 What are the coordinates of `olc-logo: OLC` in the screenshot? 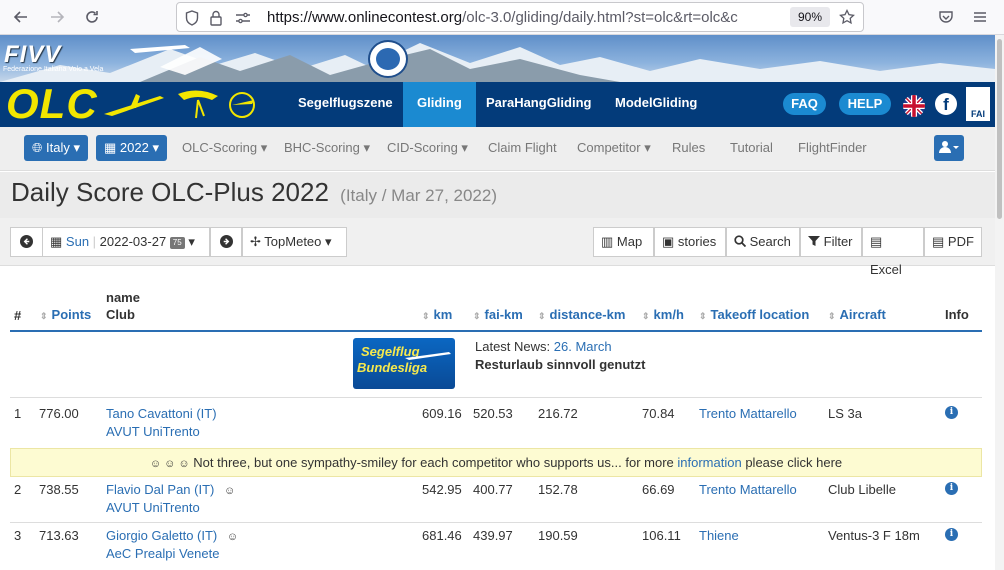 It's located at (52, 104).